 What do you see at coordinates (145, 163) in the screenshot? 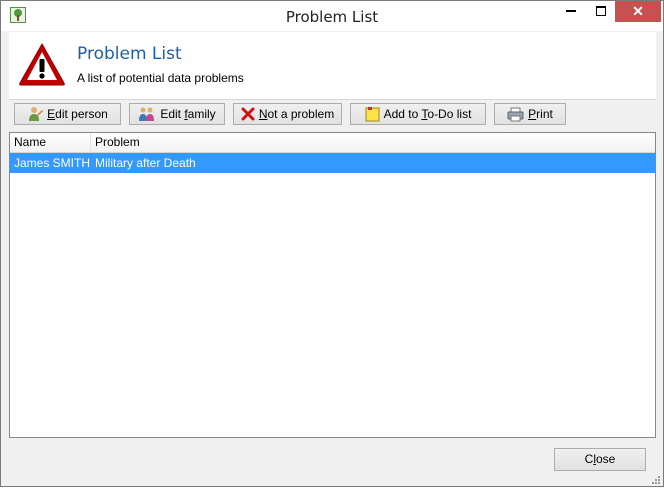
I see `cell-problem: Military after Death` at bounding box center [145, 163].